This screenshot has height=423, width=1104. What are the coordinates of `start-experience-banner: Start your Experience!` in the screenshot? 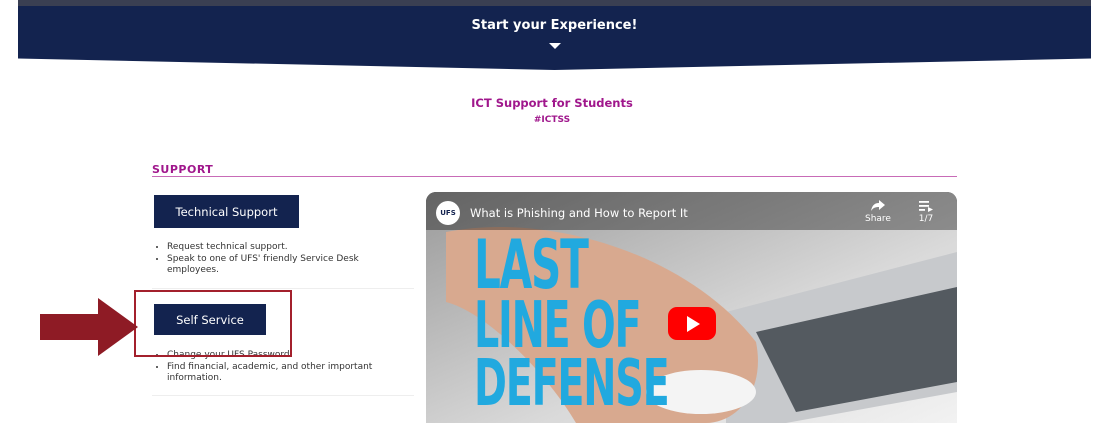 It's located at (554, 38).